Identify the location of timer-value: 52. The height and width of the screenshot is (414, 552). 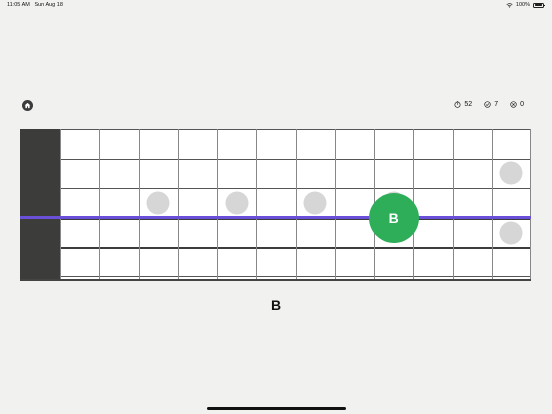
(468, 104).